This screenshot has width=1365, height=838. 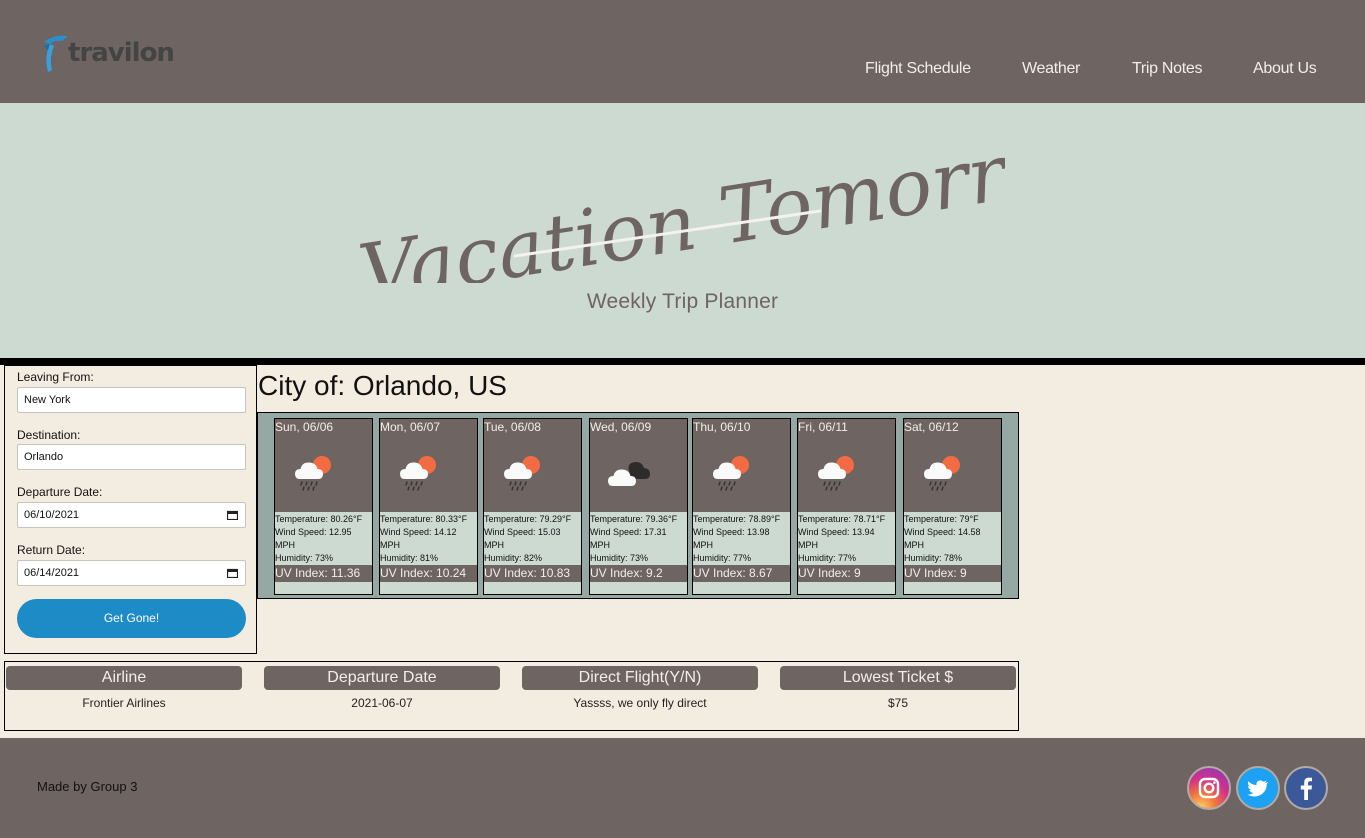 What do you see at coordinates (382, 385) in the screenshot?
I see `city-title: City of: Orlando, US` at bounding box center [382, 385].